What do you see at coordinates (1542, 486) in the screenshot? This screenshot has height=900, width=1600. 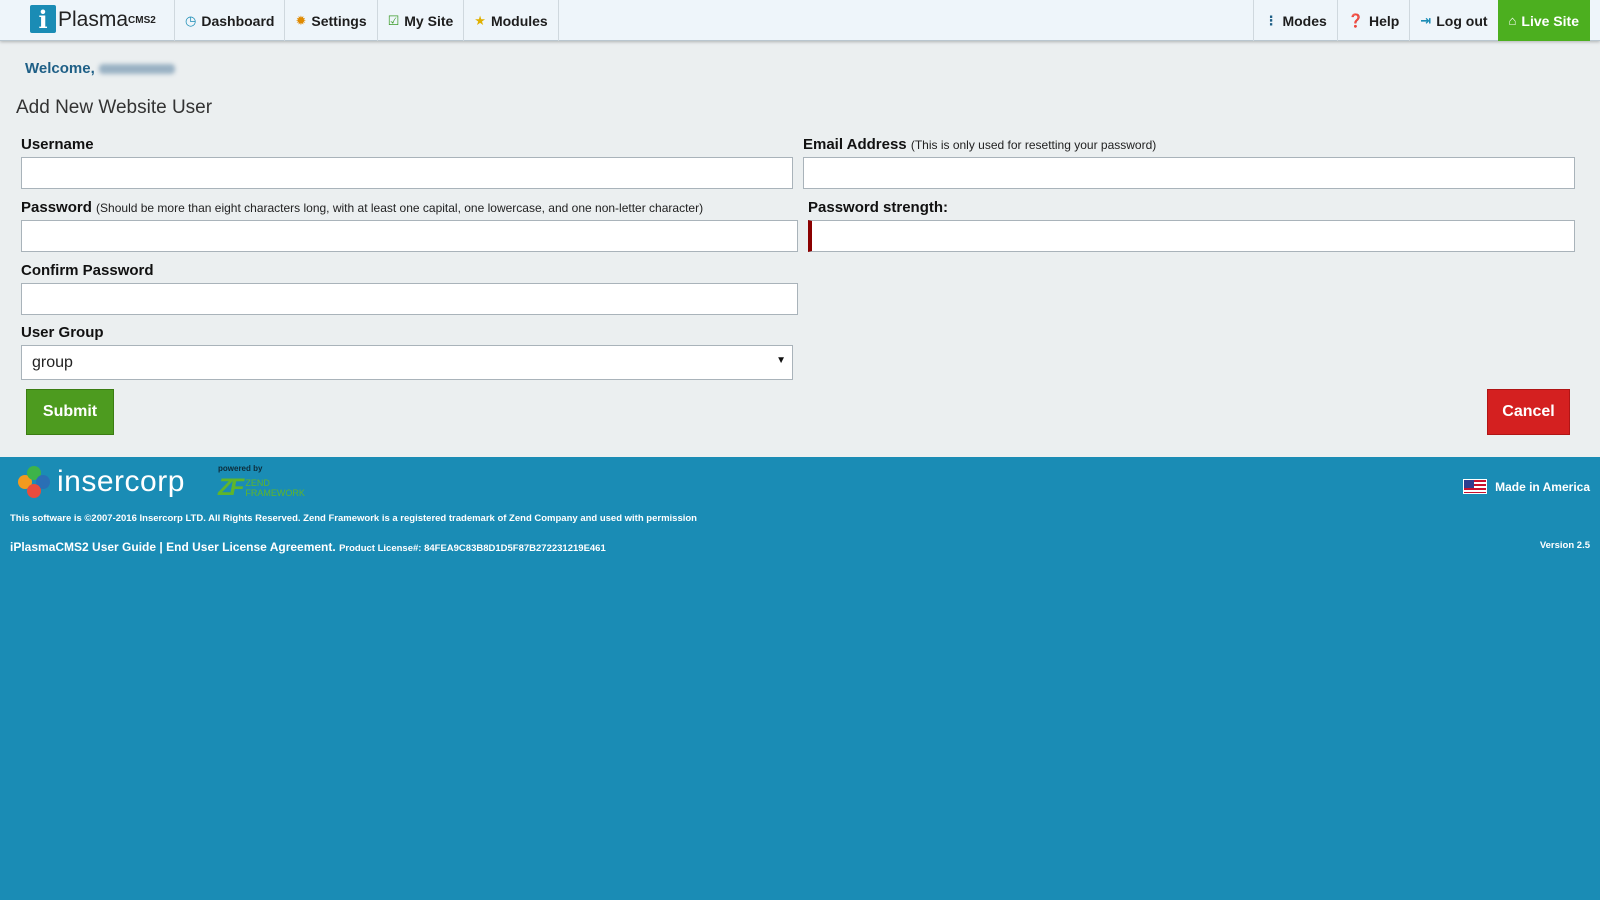 I see `made-in-america-text: Made in America` at bounding box center [1542, 486].